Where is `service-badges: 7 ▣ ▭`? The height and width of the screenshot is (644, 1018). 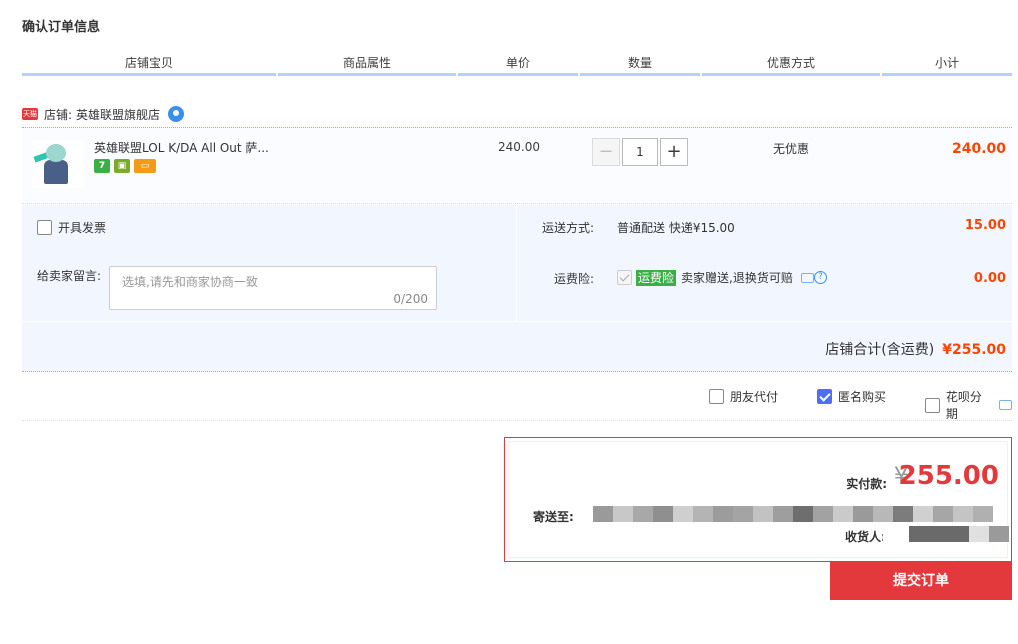
service-badges: 7 ▣ ▭ is located at coordinates (125, 166).